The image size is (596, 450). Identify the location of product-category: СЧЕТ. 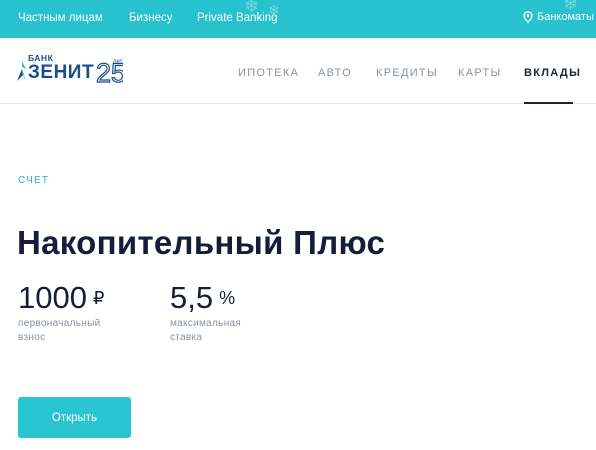
(34, 180).